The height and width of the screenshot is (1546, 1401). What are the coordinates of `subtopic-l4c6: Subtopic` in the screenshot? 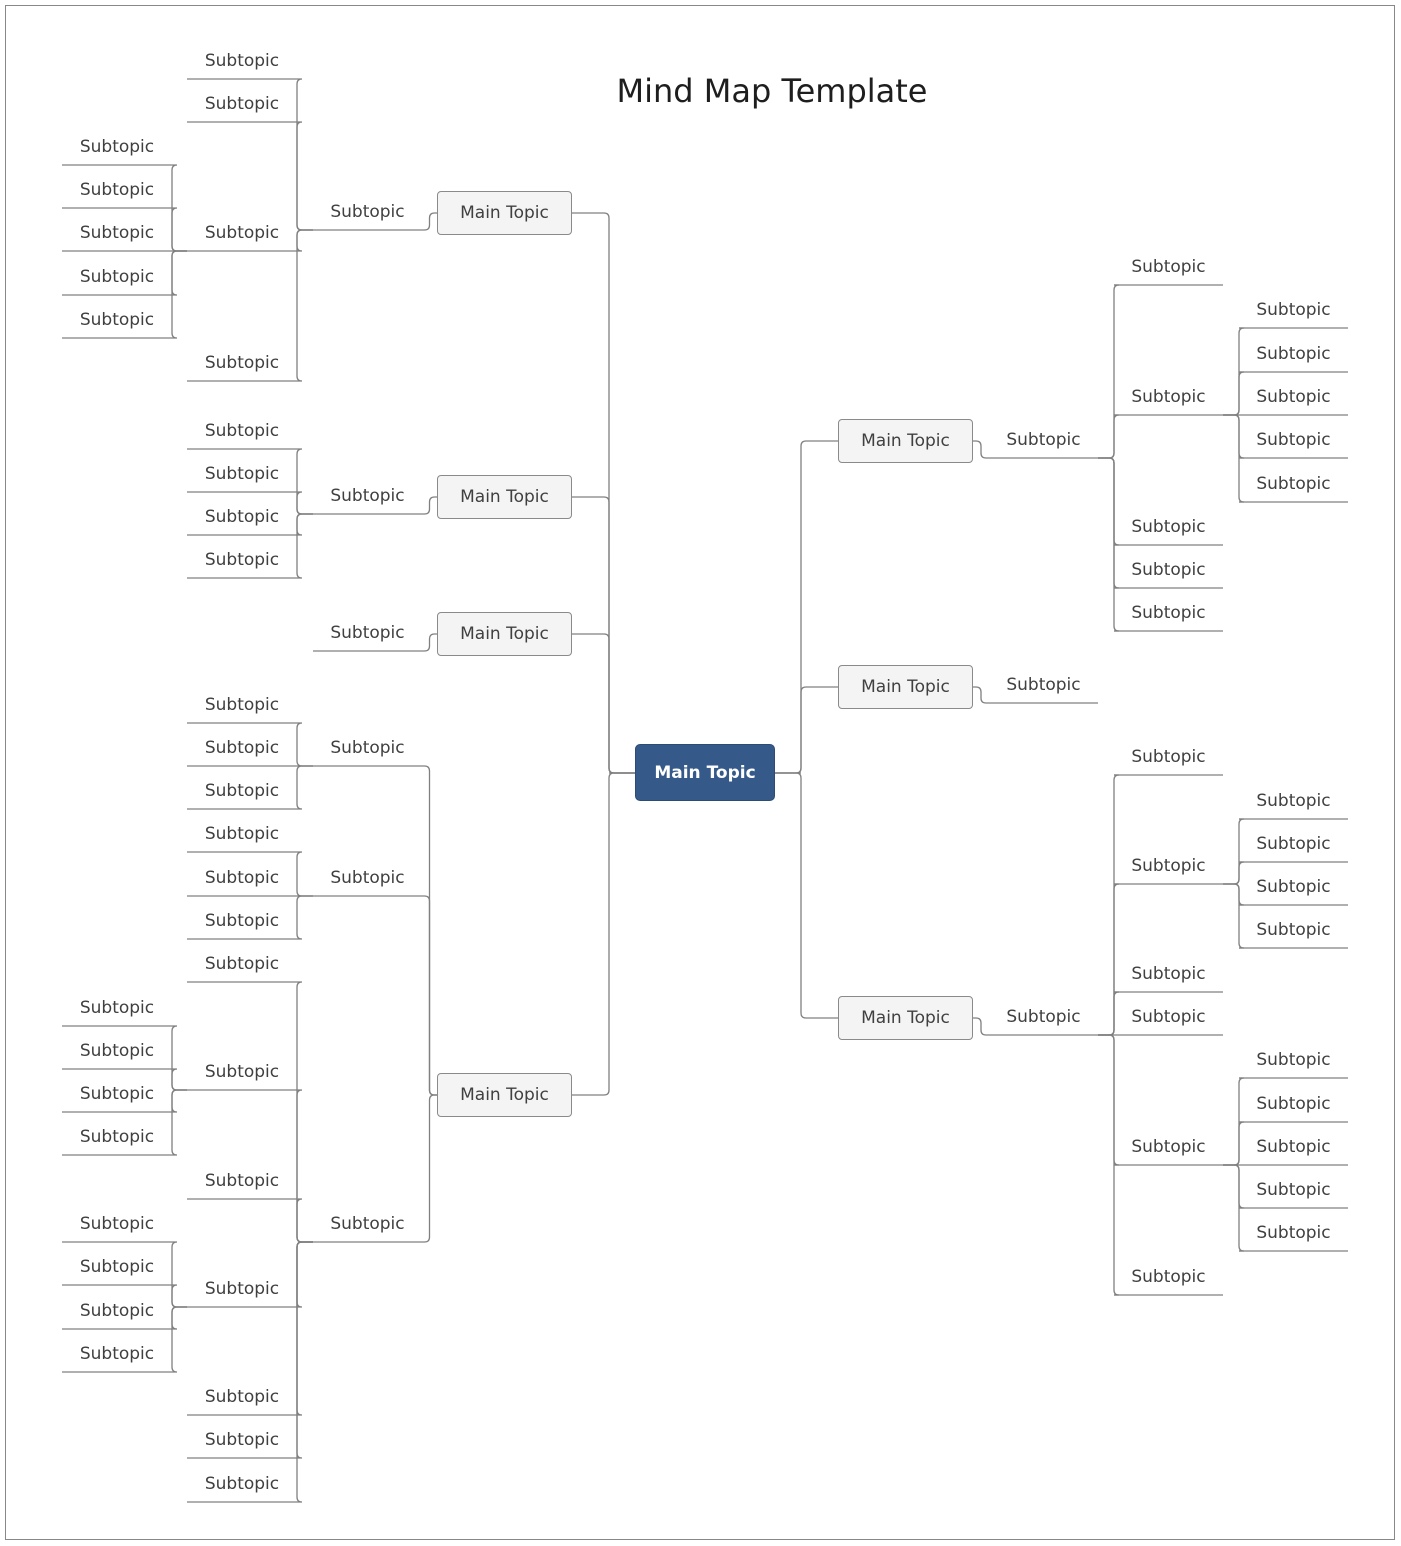 It's located at (242, 1440).